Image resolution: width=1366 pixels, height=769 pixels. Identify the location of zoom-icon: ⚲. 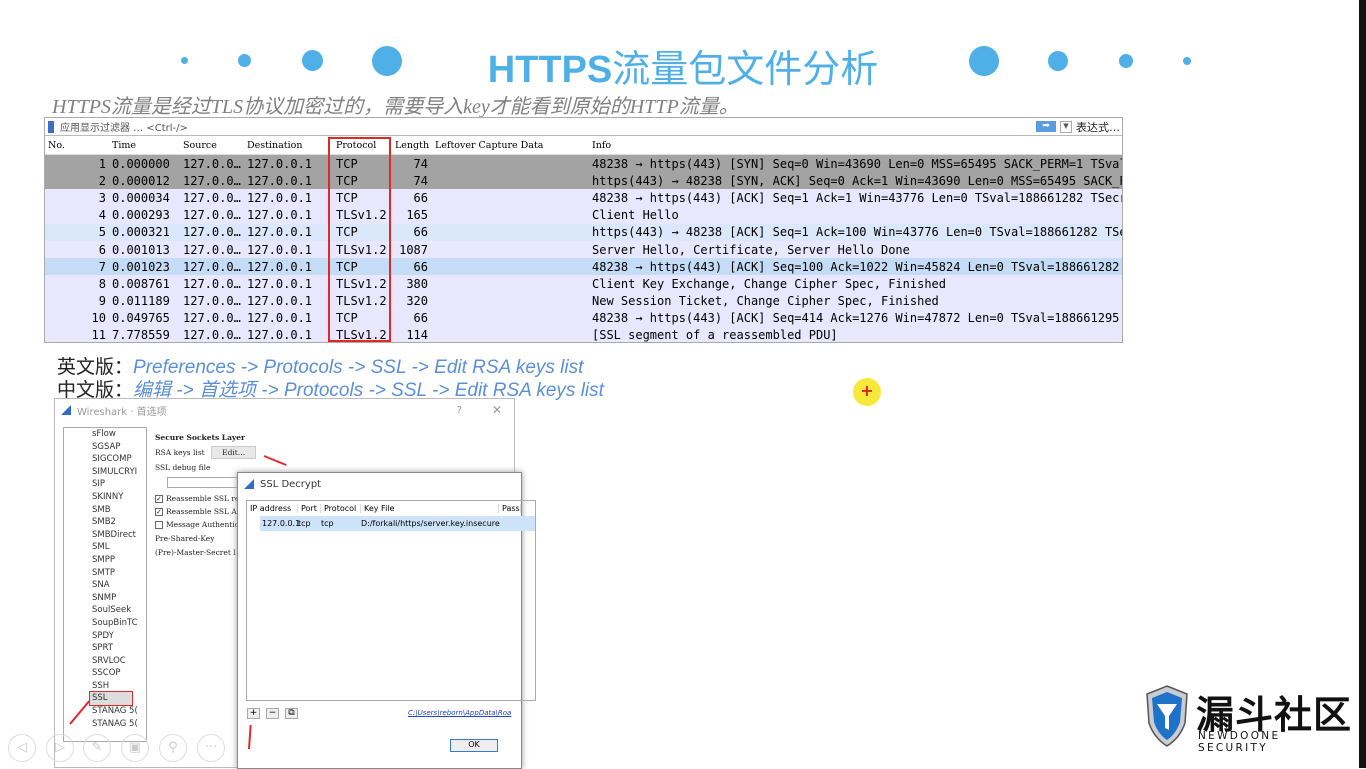
(173, 748).